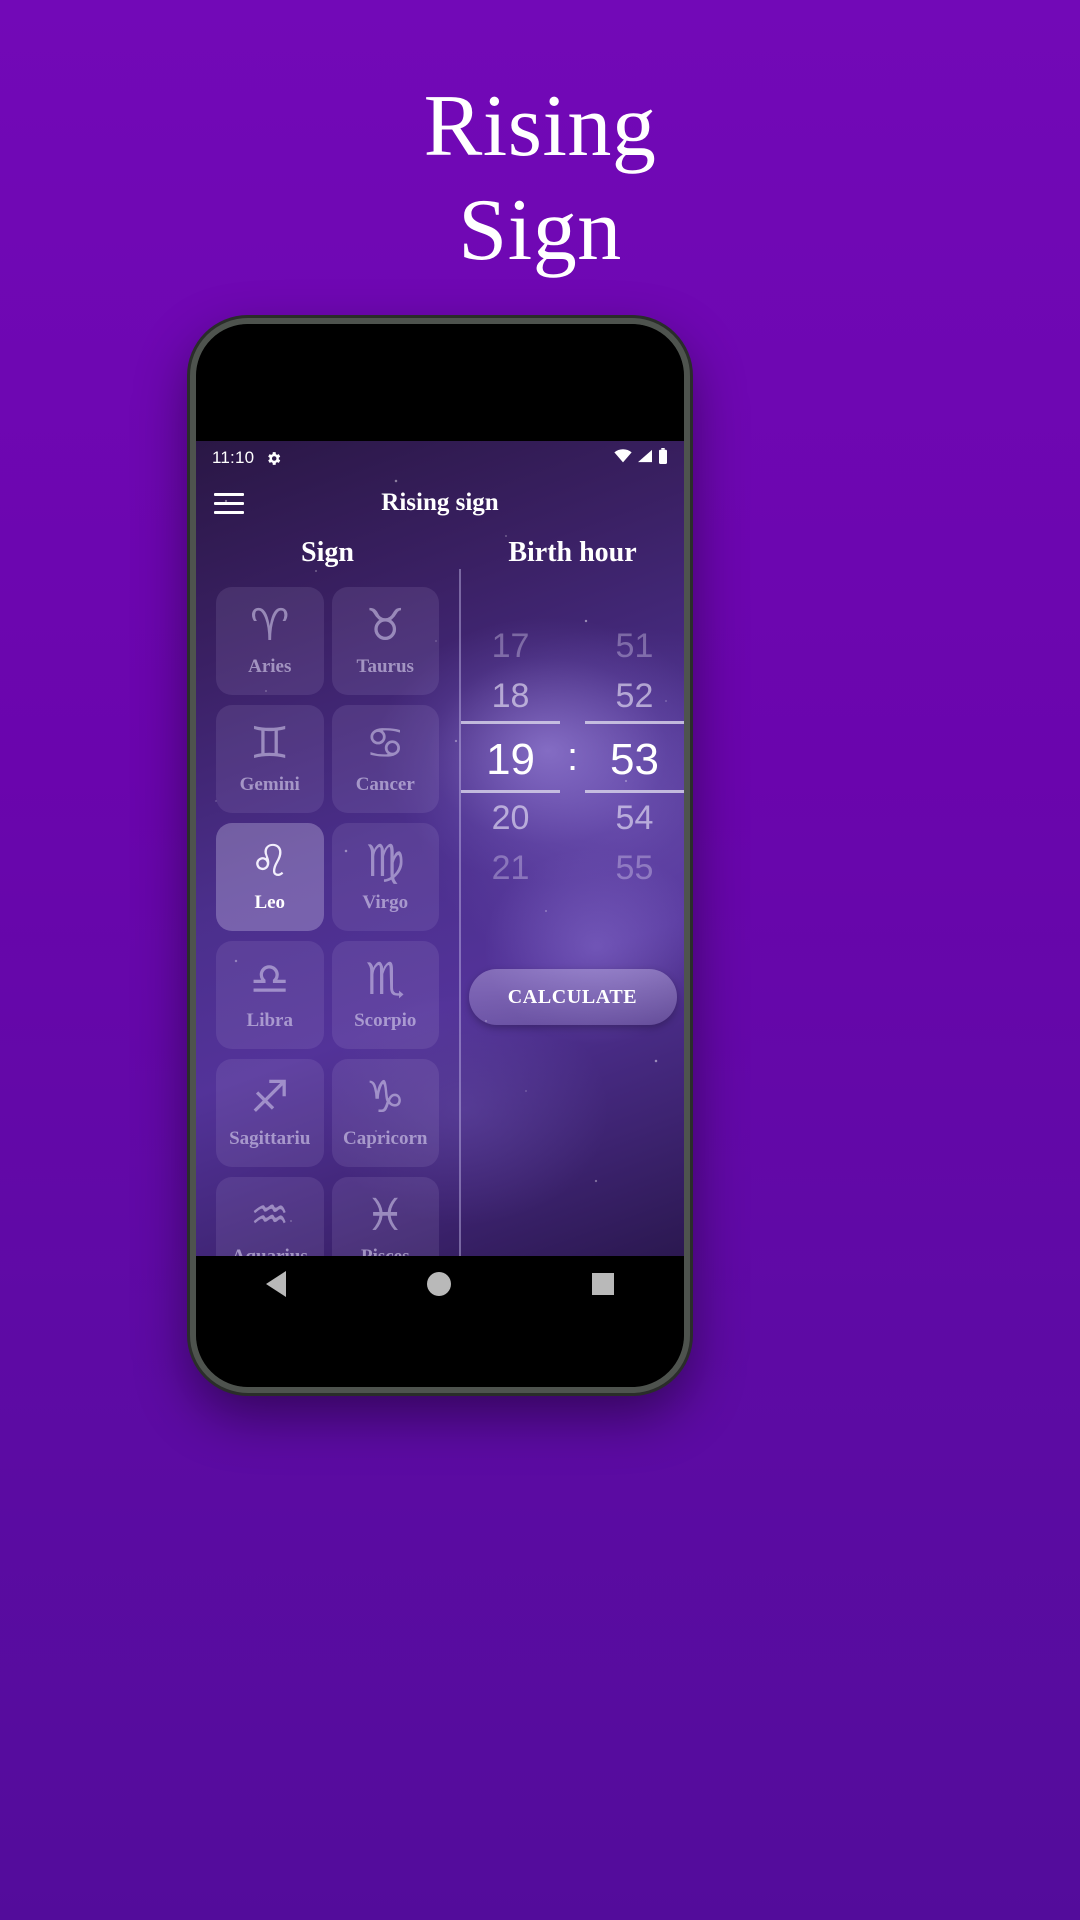  What do you see at coordinates (510, 696) in the screenshot?
I see `hour-option: 18` at bounding box center [510, 696].